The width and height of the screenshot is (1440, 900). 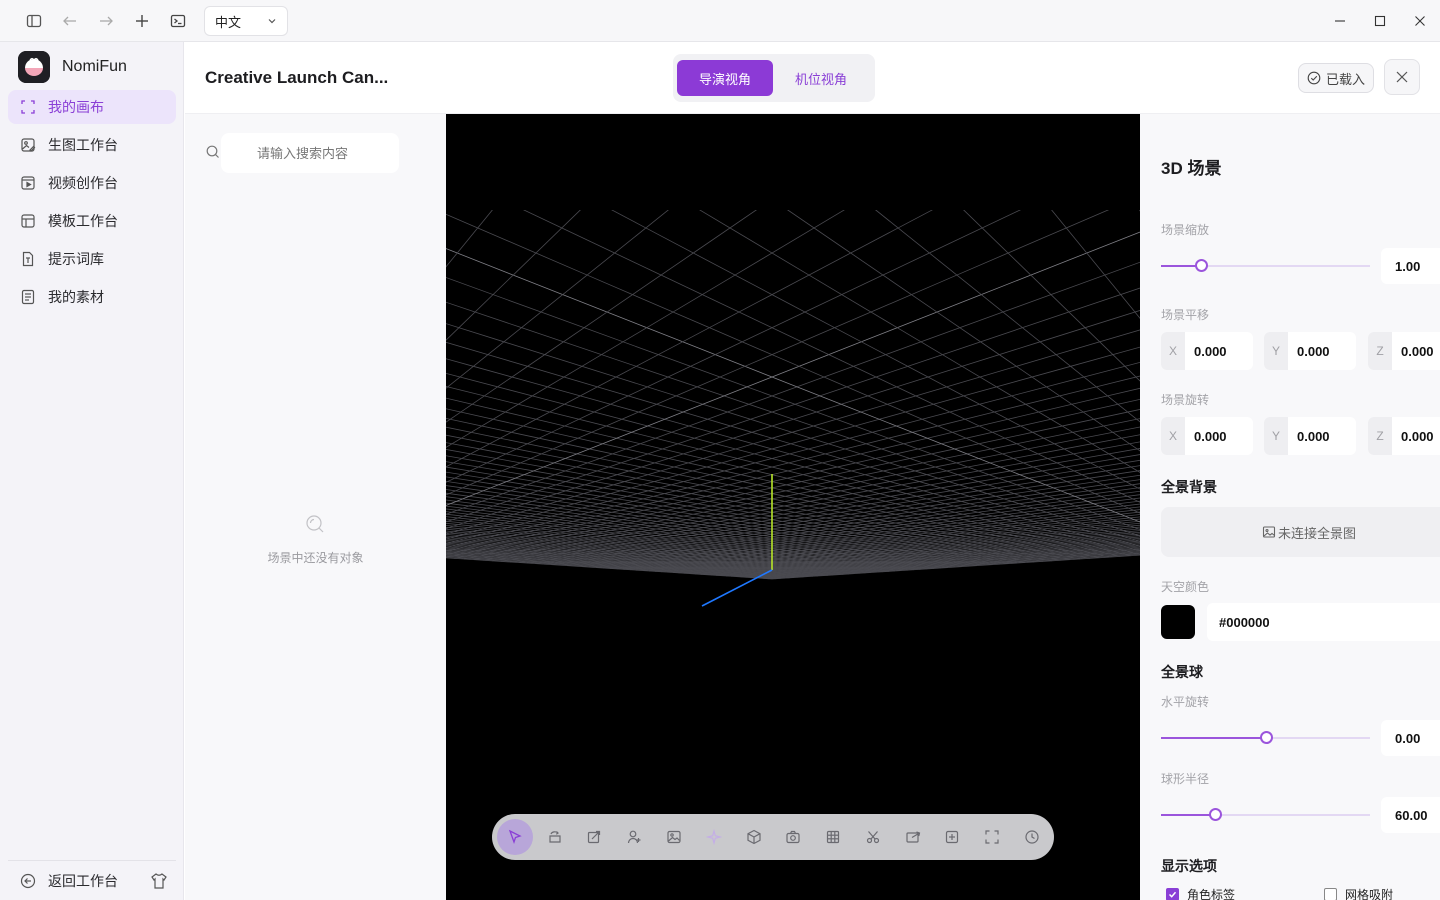 What do you see at coordinates (92, 145) in the screenshot?
I see `sidebar-item-image-studio: 生图工作台` at bounding box center [92, 145].